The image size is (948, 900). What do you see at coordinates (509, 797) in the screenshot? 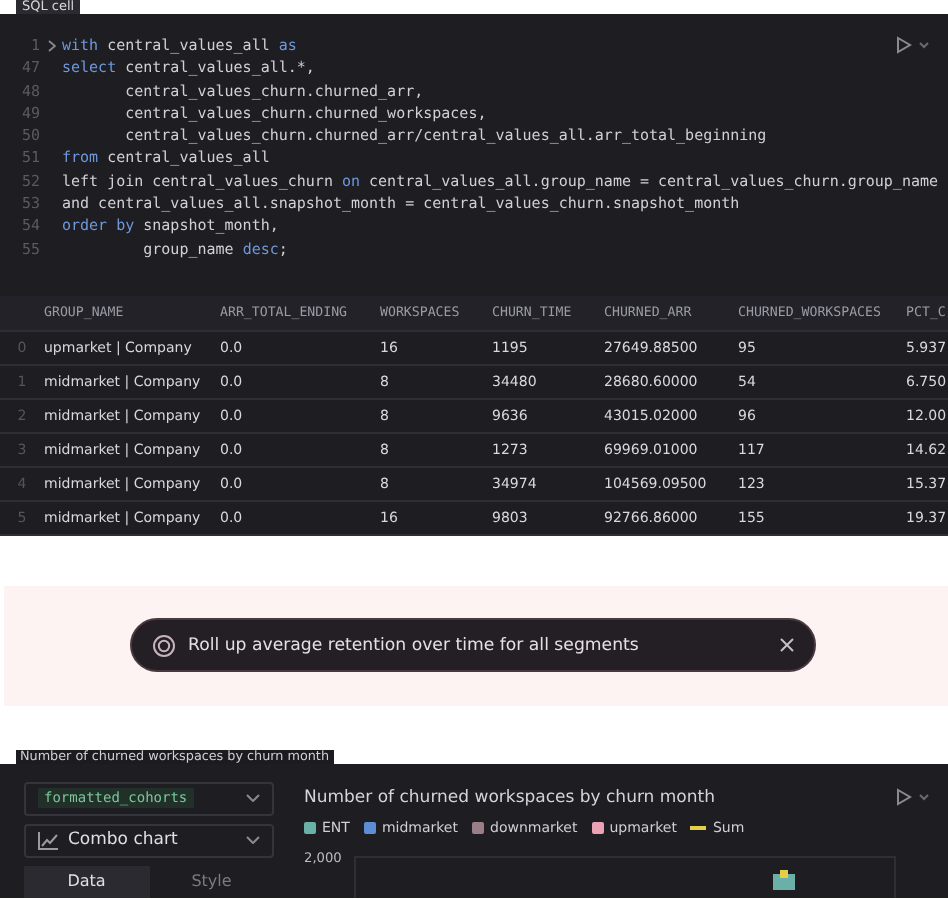
I see `chart-title: Number of churned workspaces by churn month` at bounding box center [509, 797].